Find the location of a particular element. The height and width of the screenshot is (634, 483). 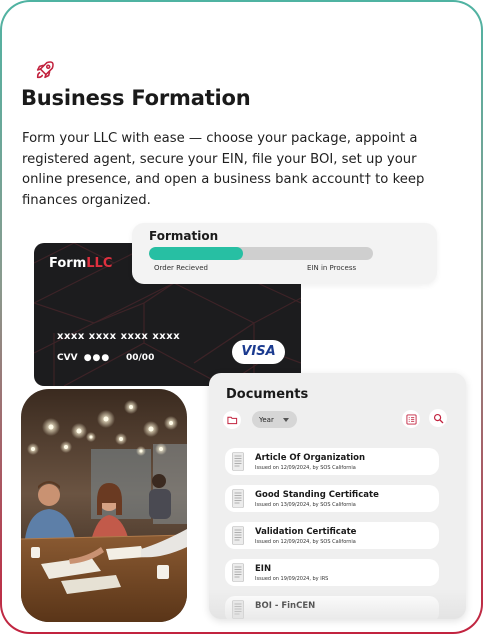

document-item: EIN Issued on 19/09/2024, by IRS is located at coordinates (332, 572).